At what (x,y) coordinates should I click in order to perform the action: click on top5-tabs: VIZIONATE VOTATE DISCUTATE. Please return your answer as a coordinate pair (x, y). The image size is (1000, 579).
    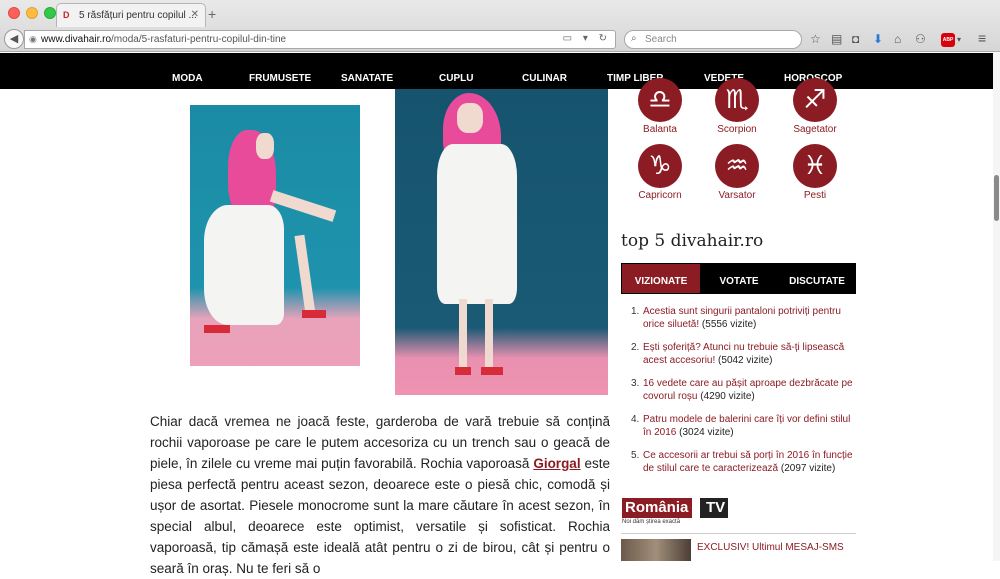
    Looking at the image, I should click on (738, 278).